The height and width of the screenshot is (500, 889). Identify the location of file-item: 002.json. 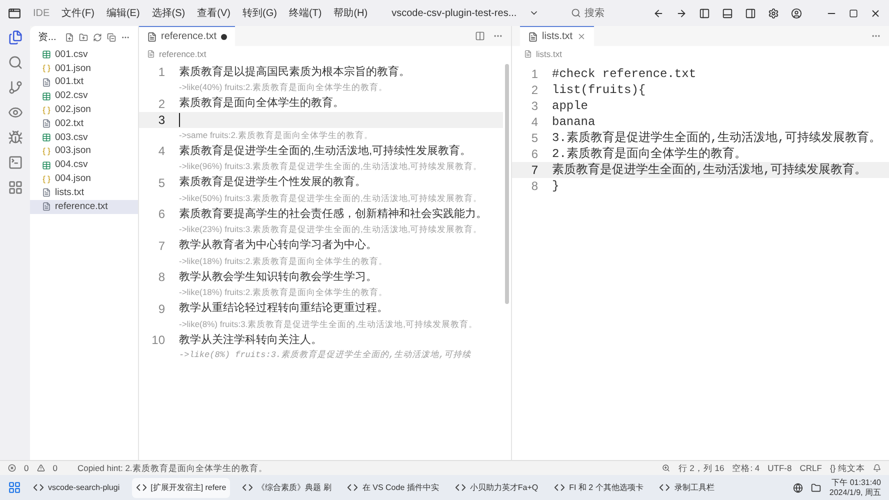
(84, 110).